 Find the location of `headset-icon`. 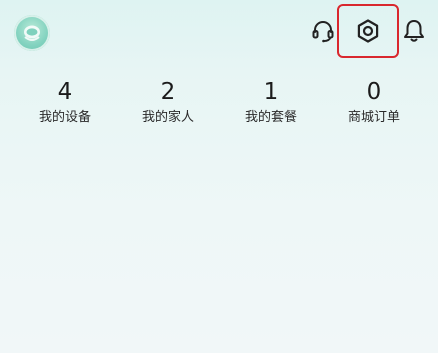

headset-icon is located at coordinates (323, 32).